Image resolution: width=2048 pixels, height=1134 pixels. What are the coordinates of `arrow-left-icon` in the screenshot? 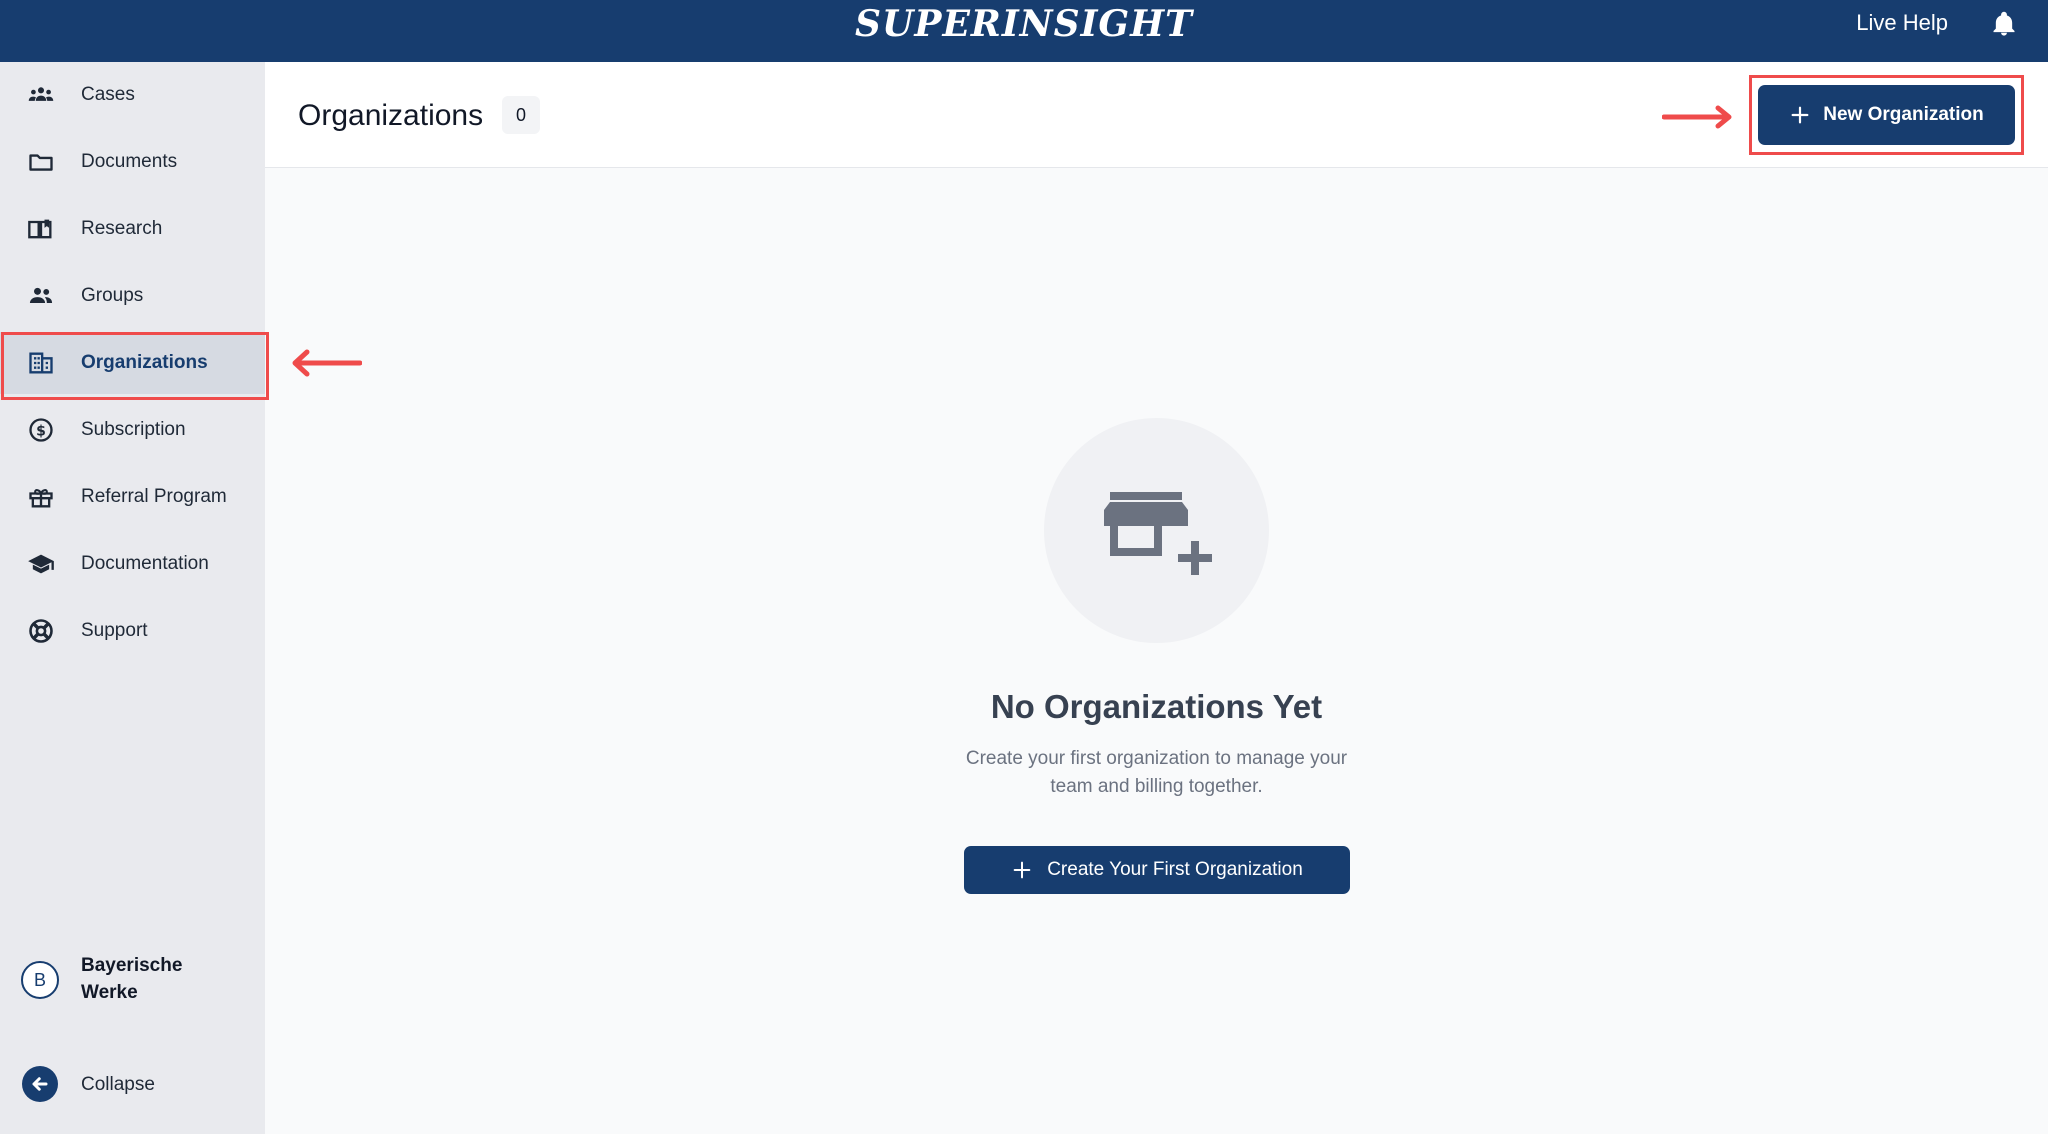 It's located at (40, 1084).